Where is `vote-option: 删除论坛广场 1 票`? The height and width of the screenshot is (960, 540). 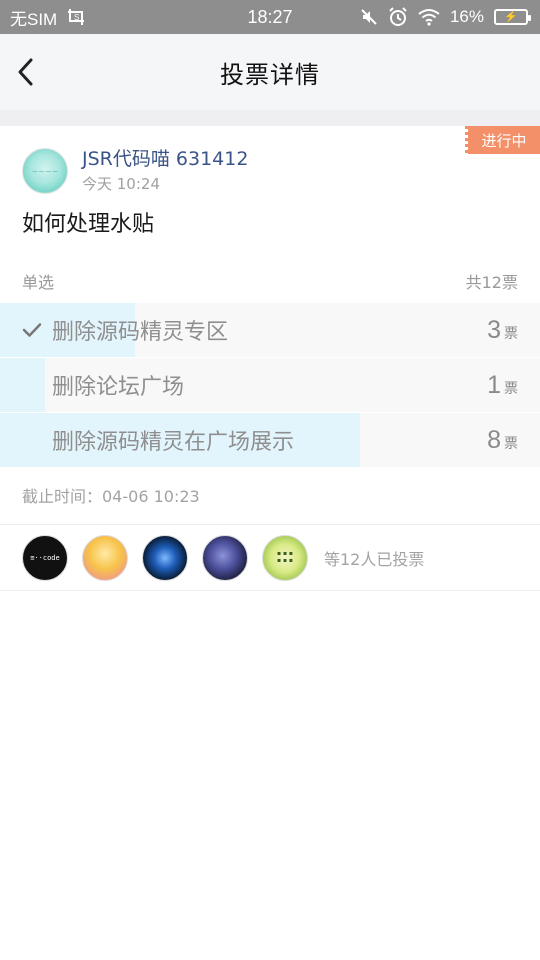 vote-option: 删除论坛广场 1 票 is located at coordinates (270, 385).